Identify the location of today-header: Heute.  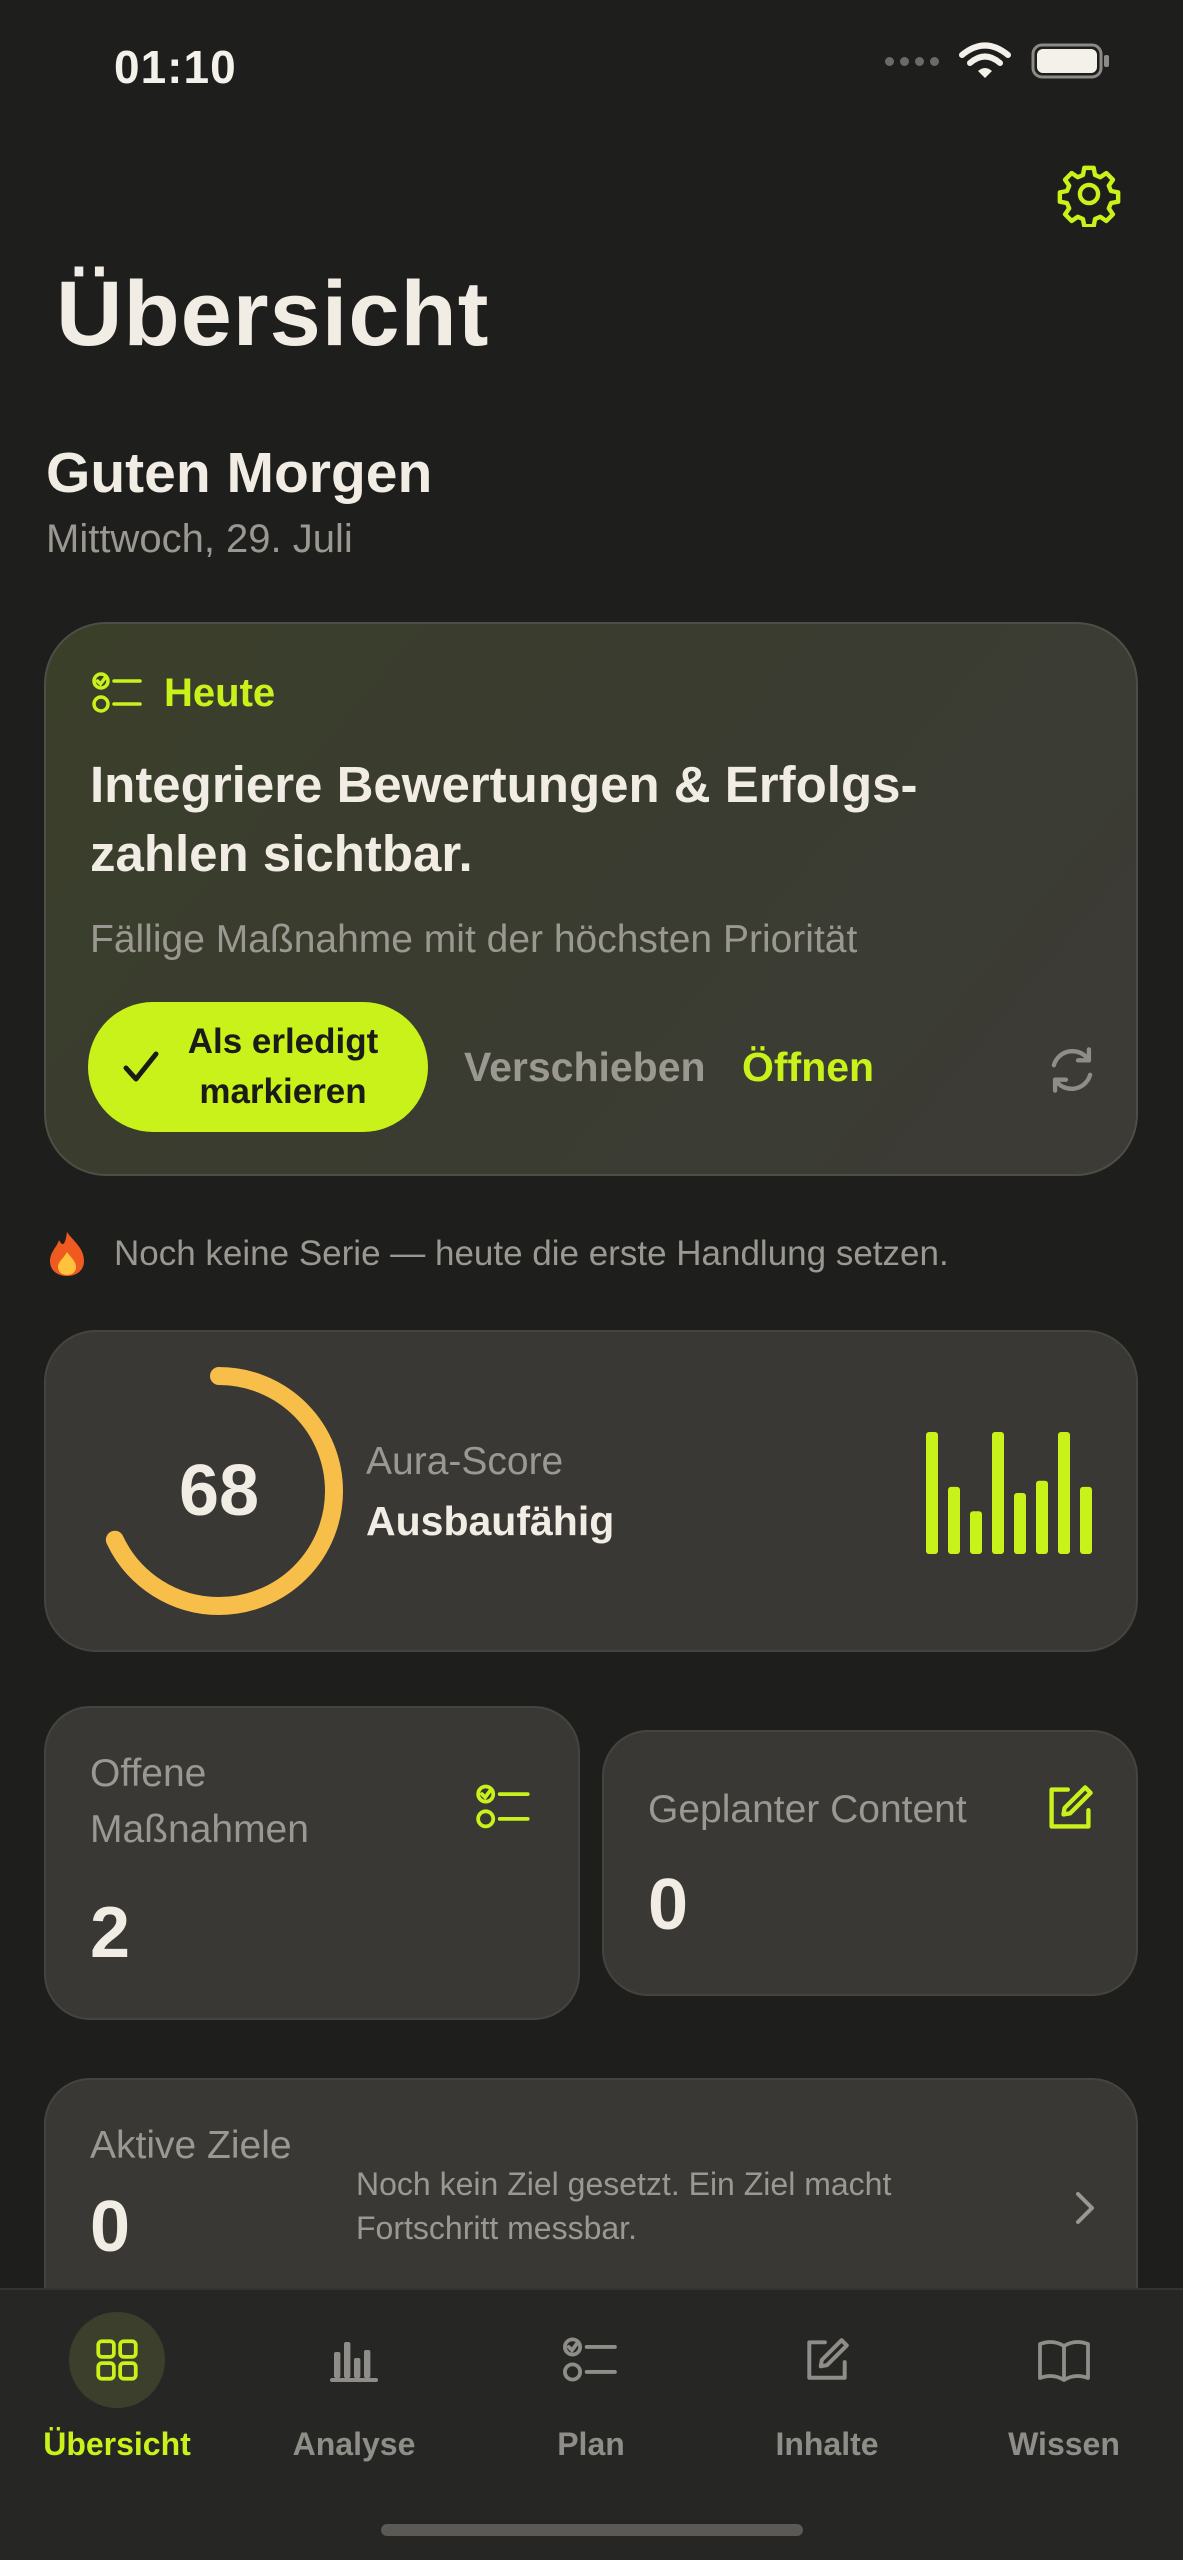
(183, 693).